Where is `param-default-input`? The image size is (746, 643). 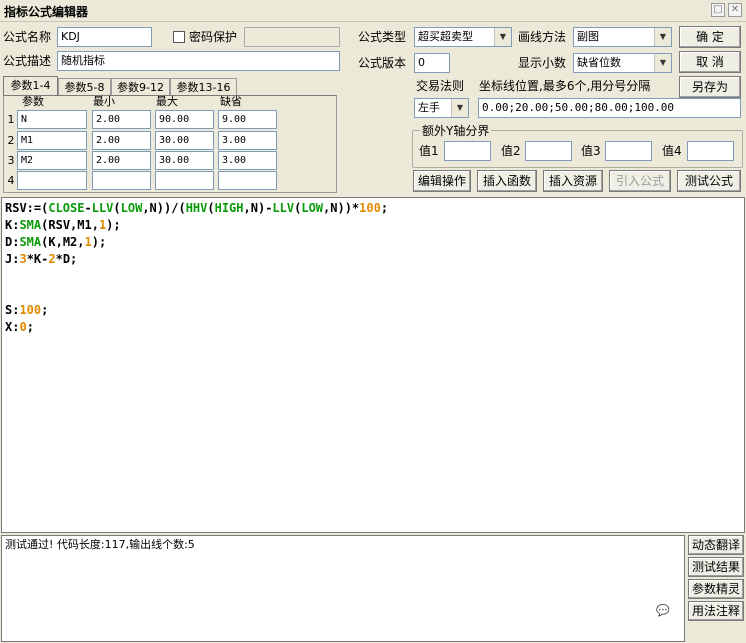 param-default-input is located at coordinates (247, 180).